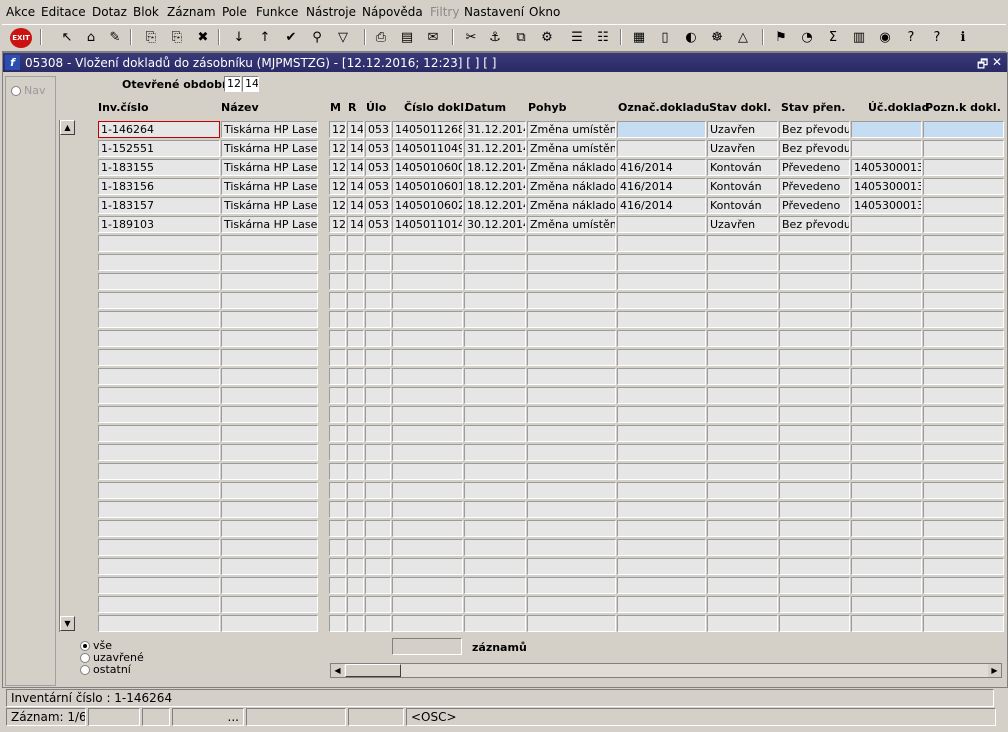 The width and height of the screenshot is (1008, 732). I want to click on scroll-thumb, so click(373, 670).